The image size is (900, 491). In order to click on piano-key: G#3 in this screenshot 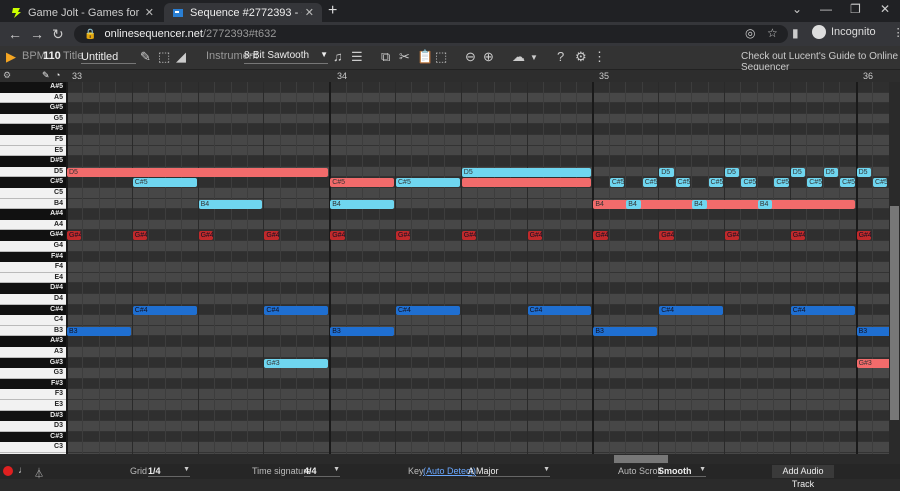, I will do `click(33, 363)`.